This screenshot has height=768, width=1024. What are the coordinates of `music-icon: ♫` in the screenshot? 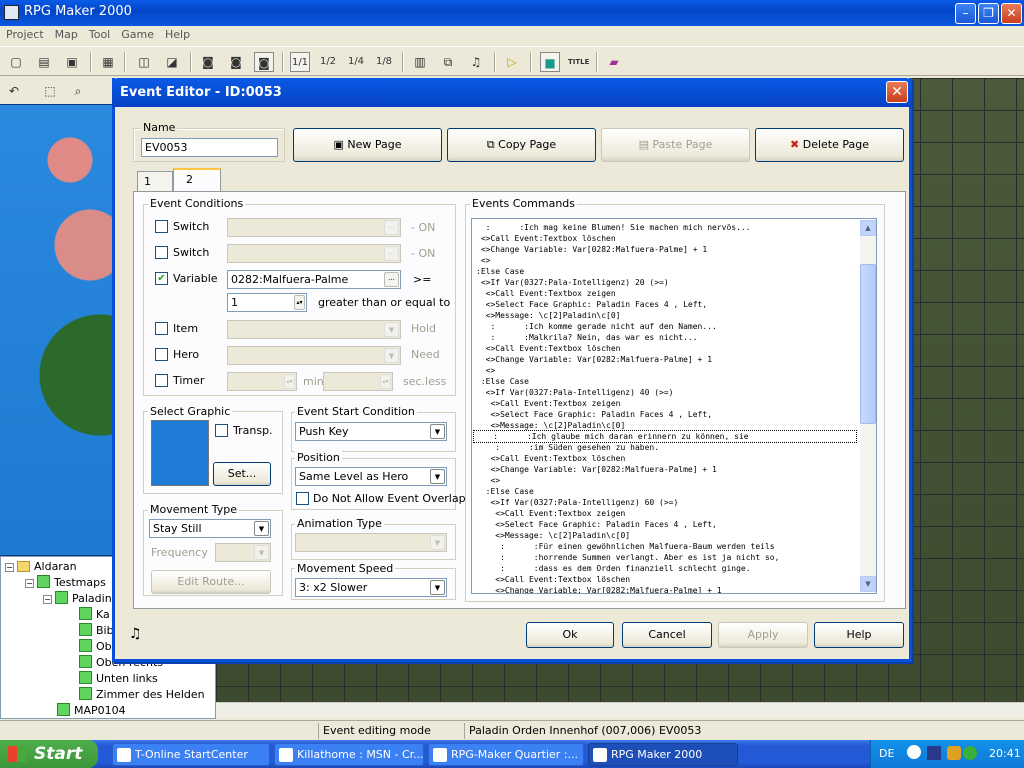 It's located at (476, 62).